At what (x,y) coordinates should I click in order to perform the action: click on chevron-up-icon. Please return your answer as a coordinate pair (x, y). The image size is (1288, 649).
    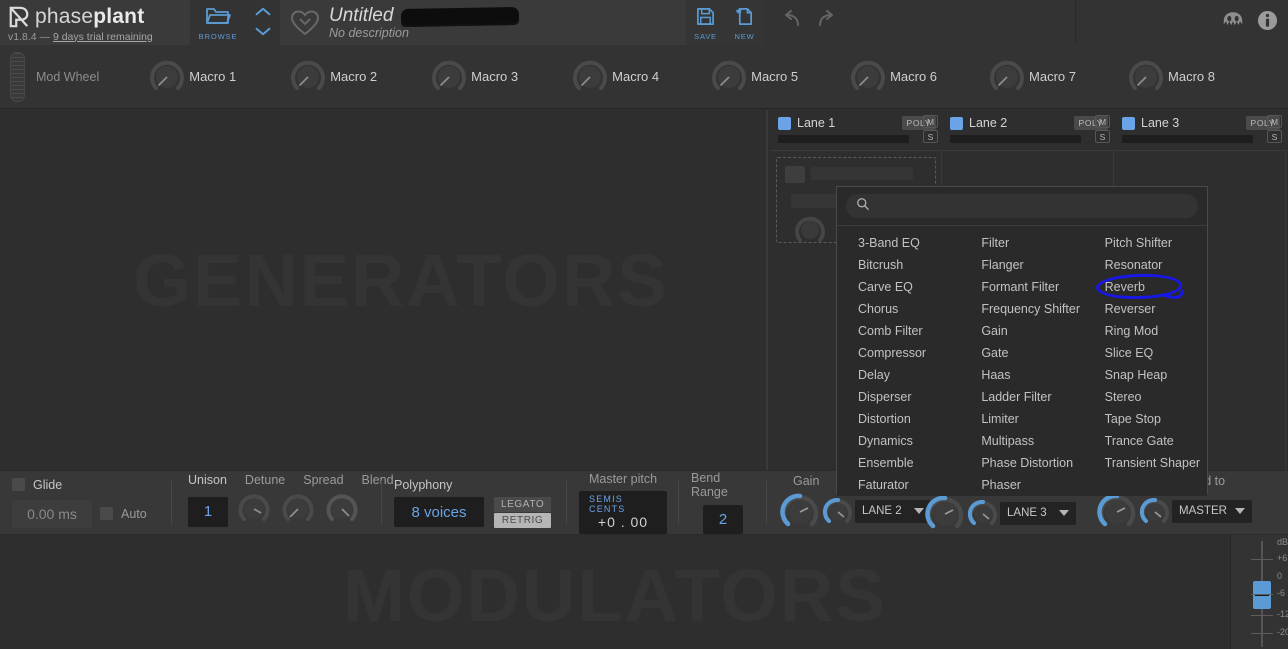
    Looking at the image, I should click on (263, 13).